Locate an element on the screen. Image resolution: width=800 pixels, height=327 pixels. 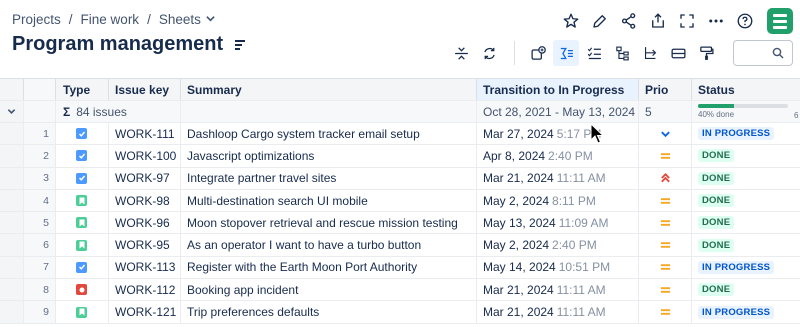
transition-date: May 14, 2024 is located at coordinates (519, 267).